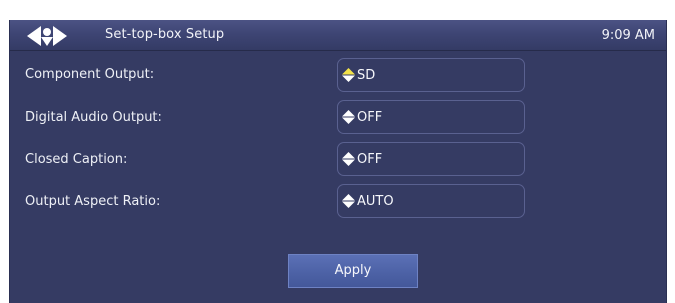  What do you see at coordinates (338, 35) in the screenshot?
I see `title-bar: Set-top-box Setup 9:09 AM` at bounding box center [338, 35].